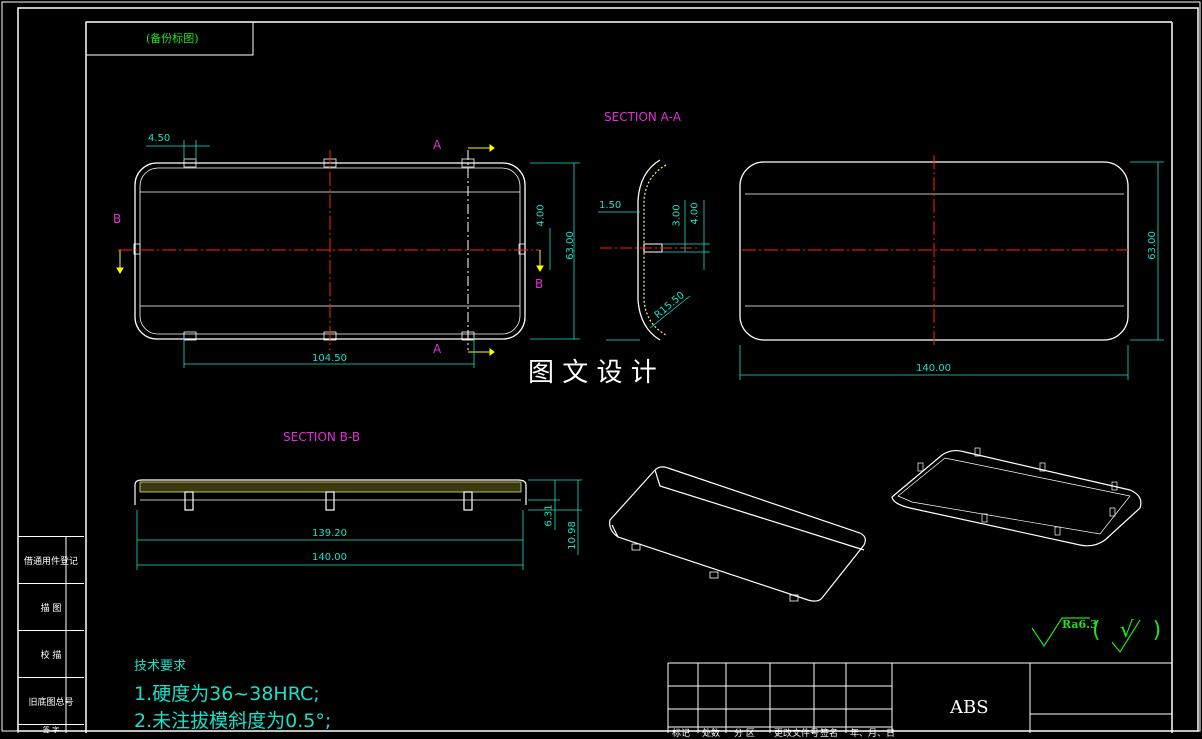 This screenshot has width=1202, height=739. Describe the element at coordinates (233, 721) in the screenshot. I see `tech-req-item: 2.未注拔模斜度为0.5°;` at that location.